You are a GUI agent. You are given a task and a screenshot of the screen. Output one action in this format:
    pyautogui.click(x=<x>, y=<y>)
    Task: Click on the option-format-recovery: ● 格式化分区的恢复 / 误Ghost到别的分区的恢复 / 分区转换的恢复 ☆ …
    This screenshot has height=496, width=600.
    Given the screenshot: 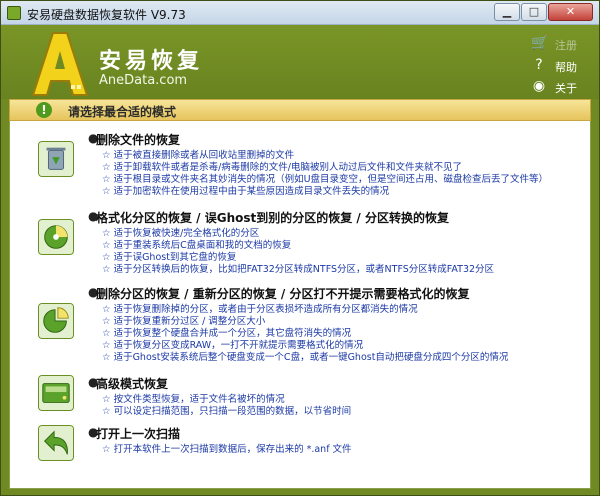 What is the action you would take?
    pyautogui.click(x=300, y=242)
    